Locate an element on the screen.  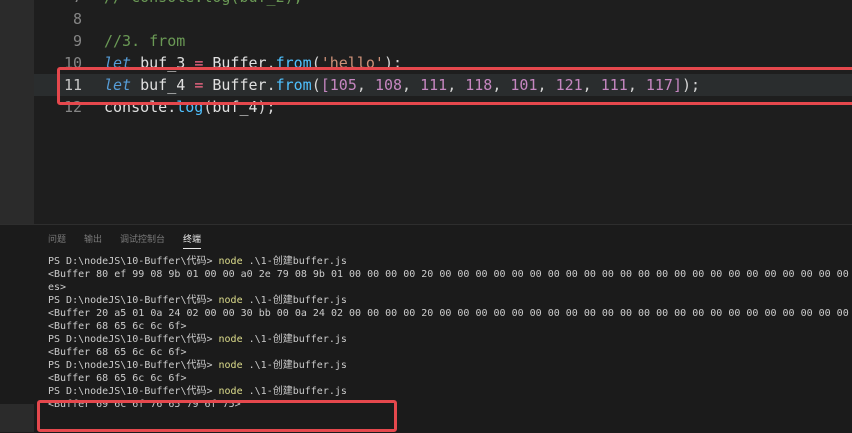
status-bar-left is located at coordinates (17, 418).